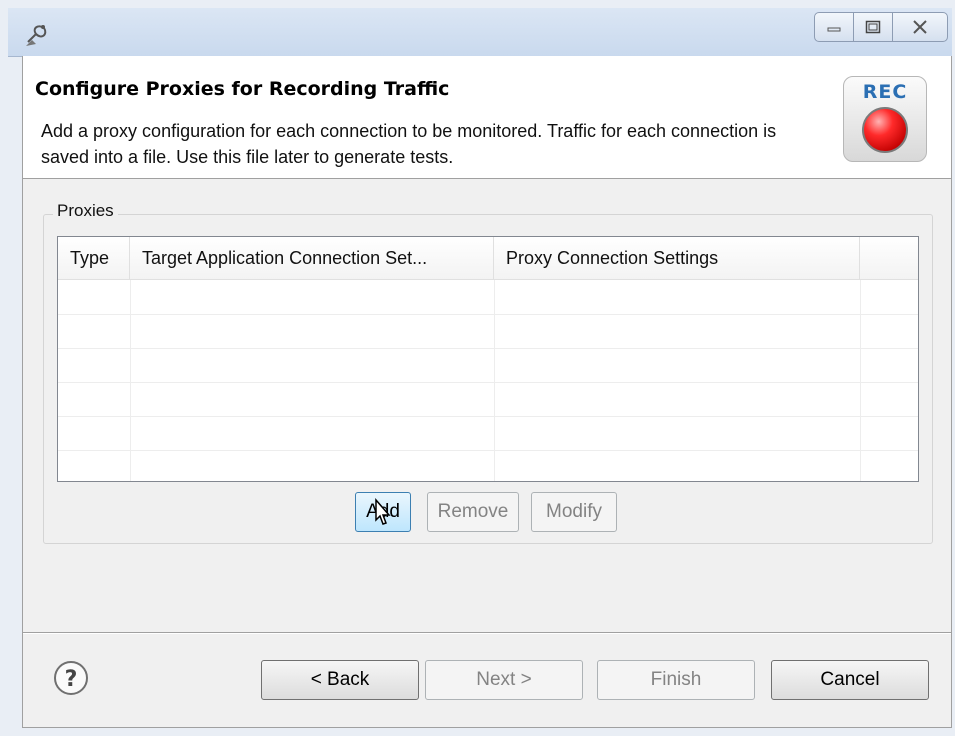  What do you see at coordinates (473, 512) in the screenshot?
I see `remove-proxy-button: Remove` at bounding box center [473, 512].